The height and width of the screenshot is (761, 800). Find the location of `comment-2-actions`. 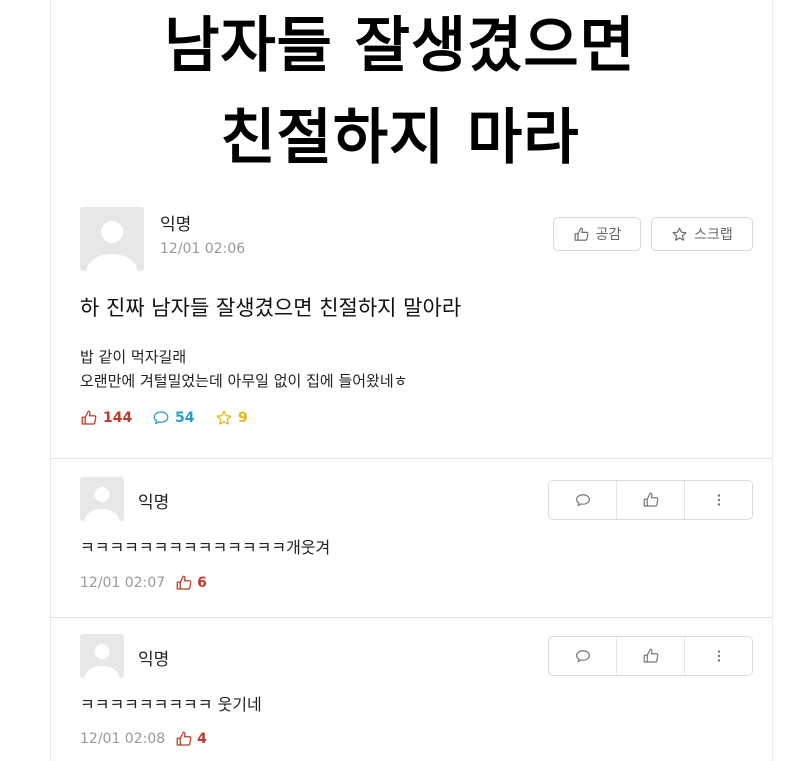

comment-2-actions is located at coordinates (650, 656).